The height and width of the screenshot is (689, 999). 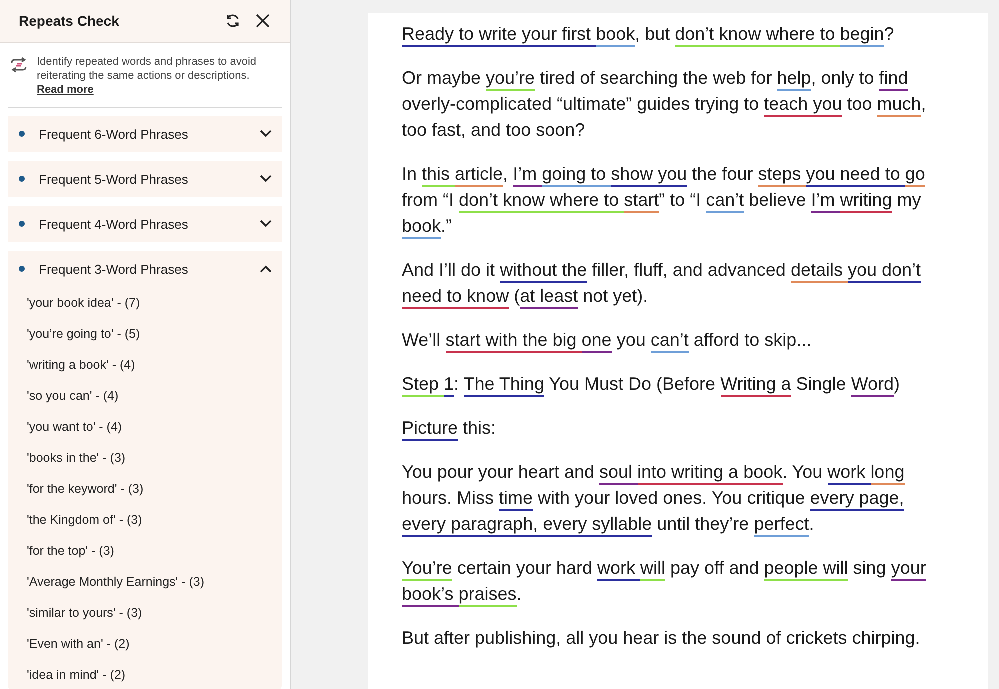 What do you see at coordinates (145, 550) in the screenshot?
I see `phrase-item: 'for the top' - (3)` at bounding box center [145, 550].